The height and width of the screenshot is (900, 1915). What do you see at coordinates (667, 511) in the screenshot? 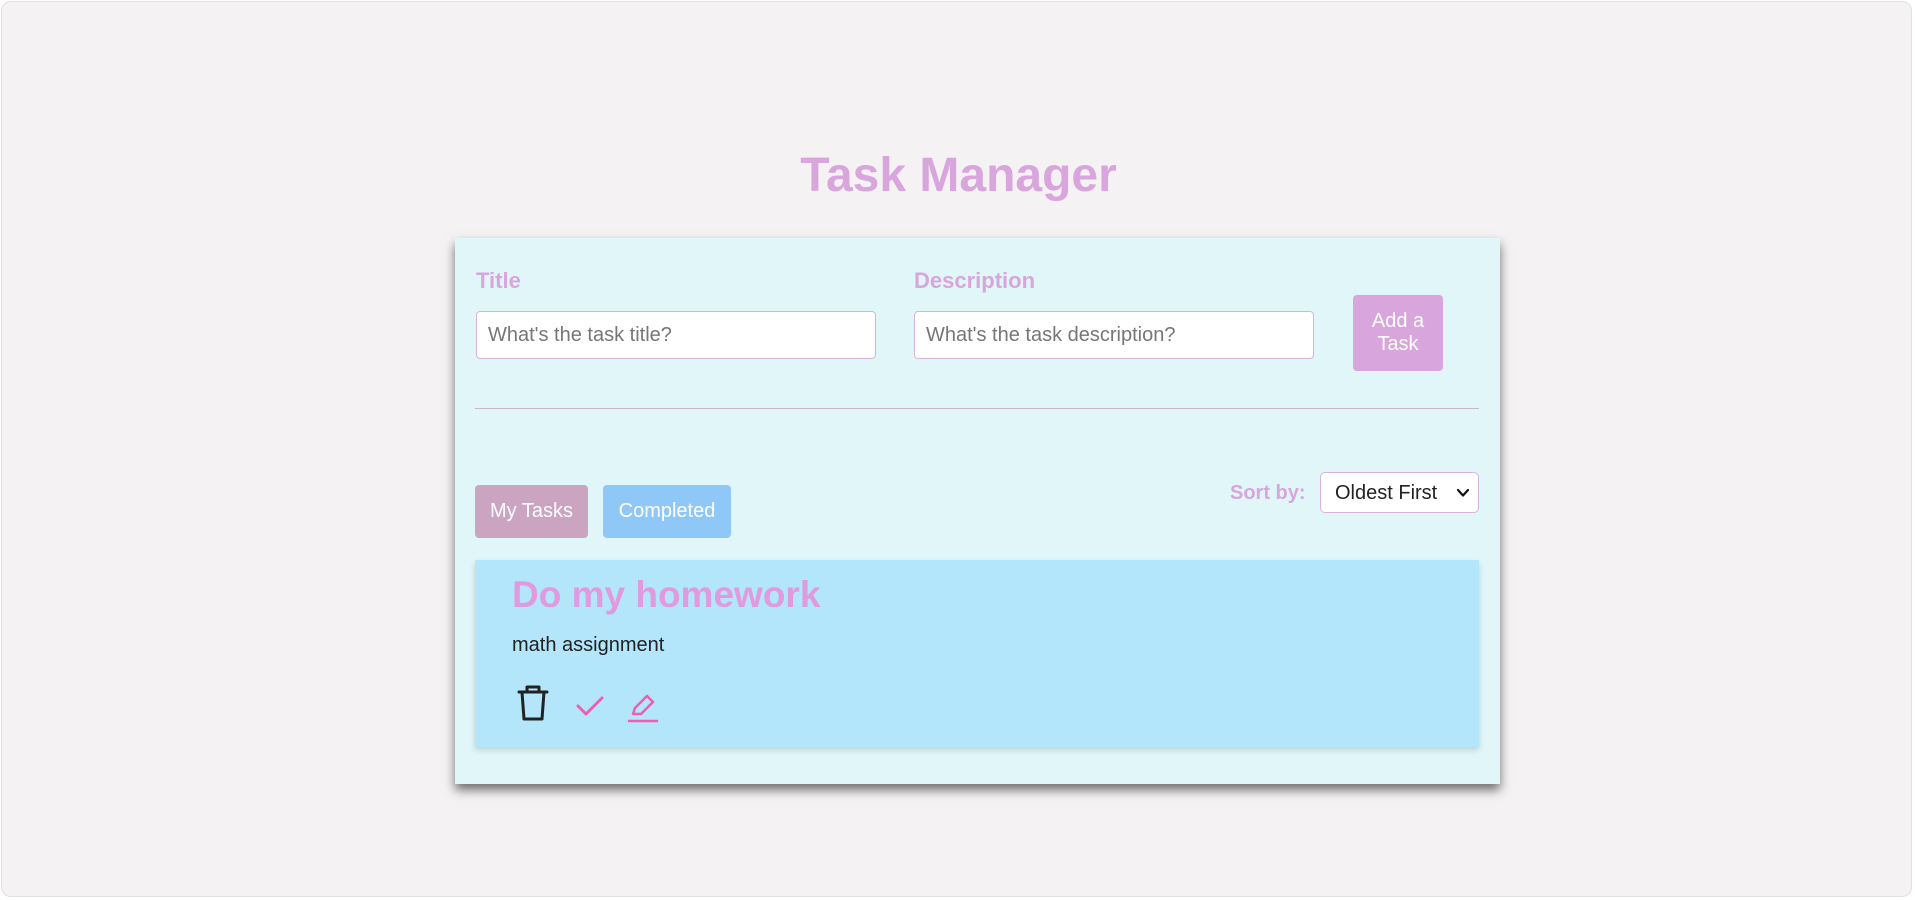
I see `tab-completed: Completed` at bounding box center [667, 511].